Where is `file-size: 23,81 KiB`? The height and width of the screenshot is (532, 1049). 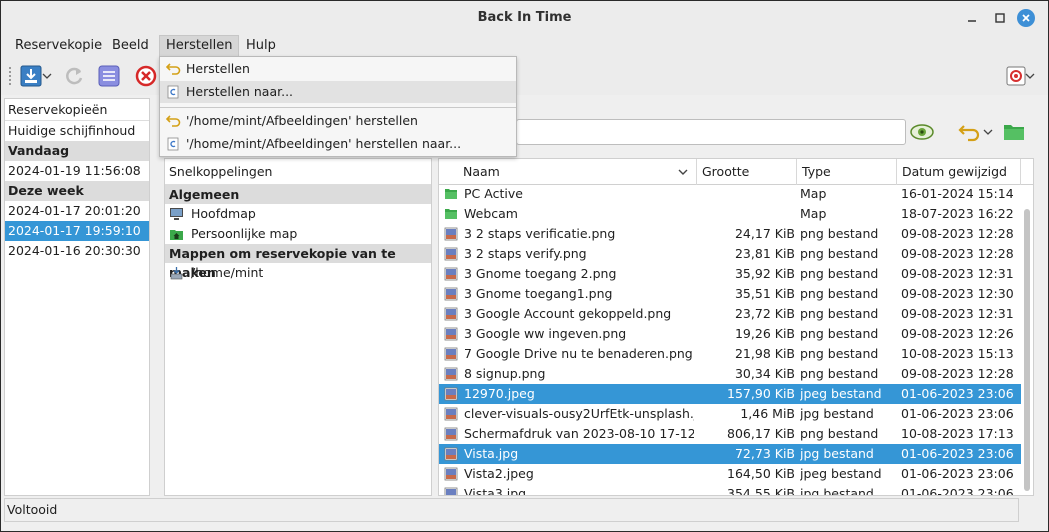 file-size: 23,81 KiB is located at coordinates (764, 253).